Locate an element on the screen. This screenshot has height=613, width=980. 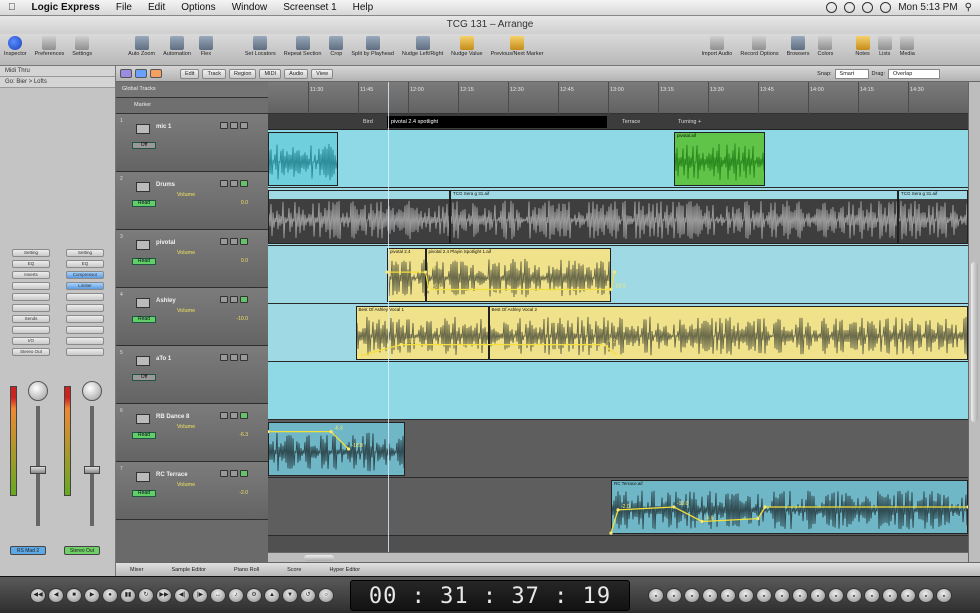
sync-icon: ○ is located at coordinates (326, 595).